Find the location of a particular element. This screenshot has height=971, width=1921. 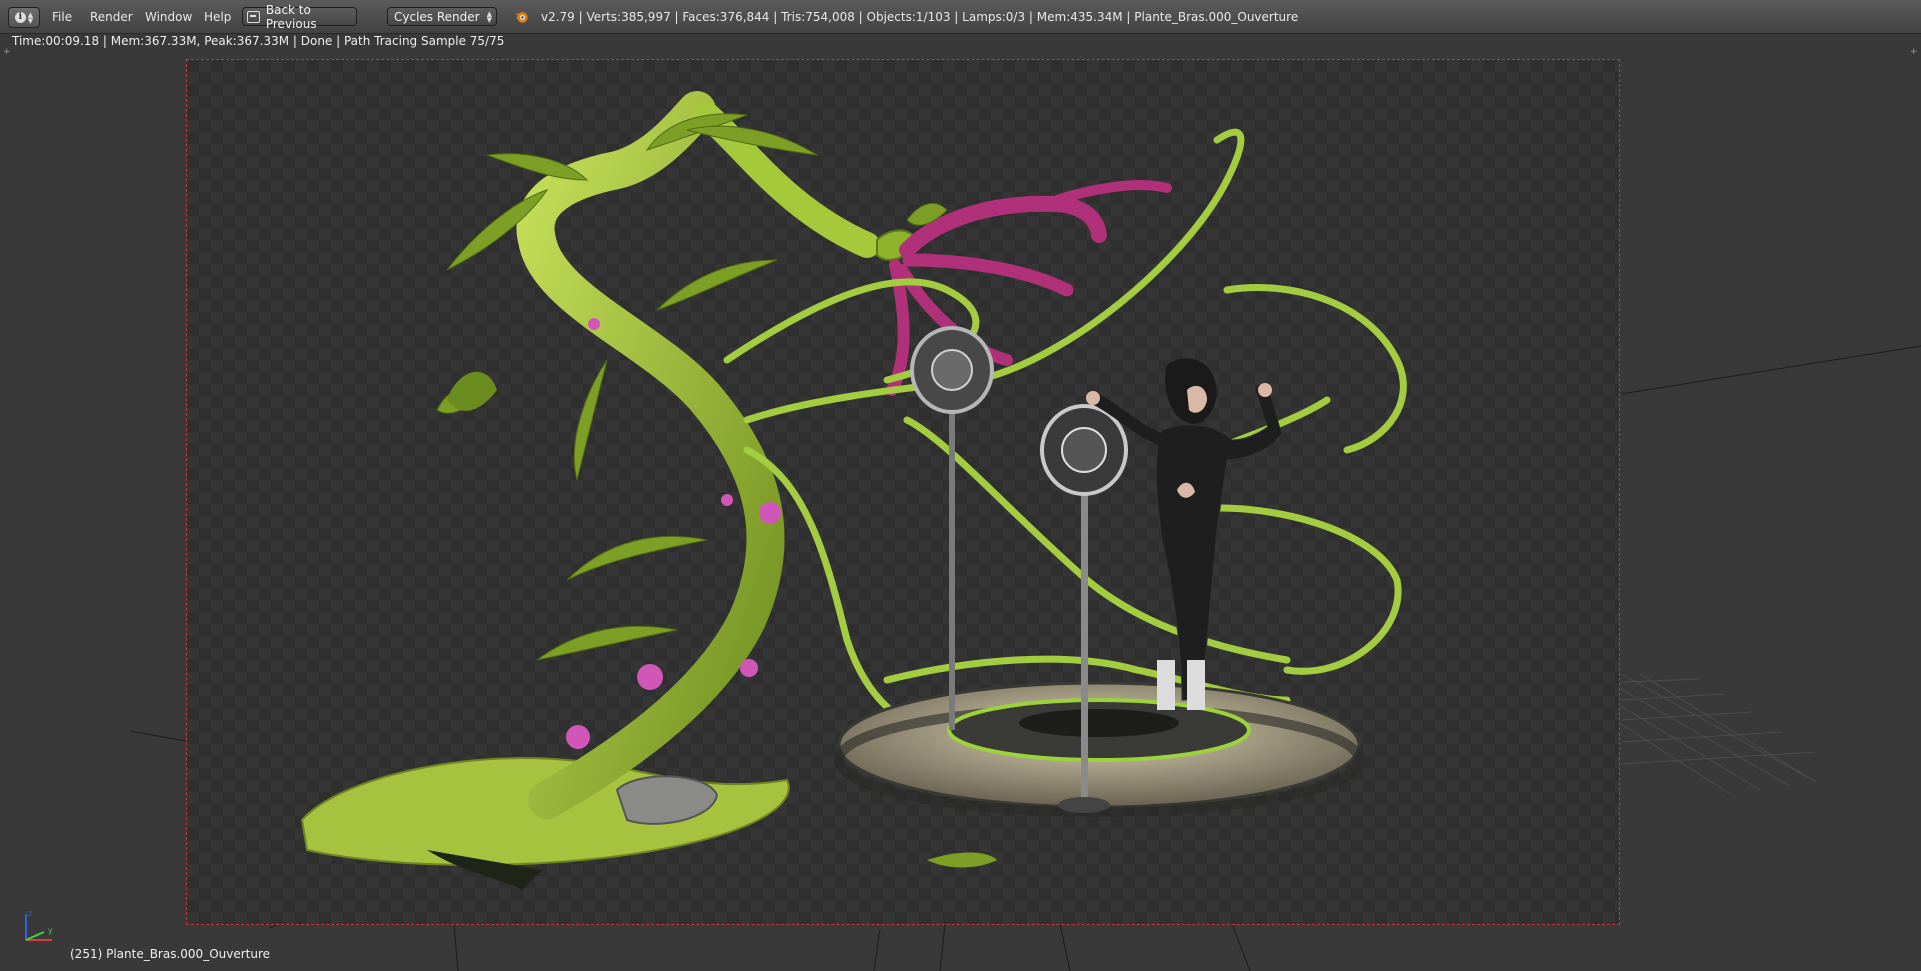

floating-leaf is located at coordinates (472, 391).